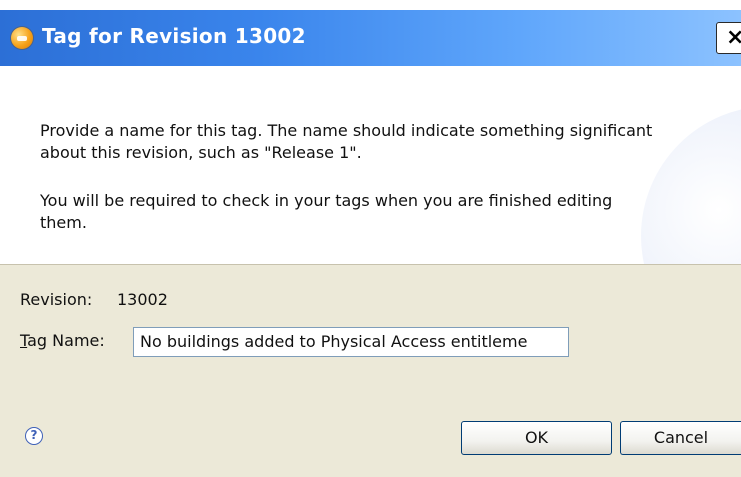  I want to click on close-button: ×, so click(728, 38).